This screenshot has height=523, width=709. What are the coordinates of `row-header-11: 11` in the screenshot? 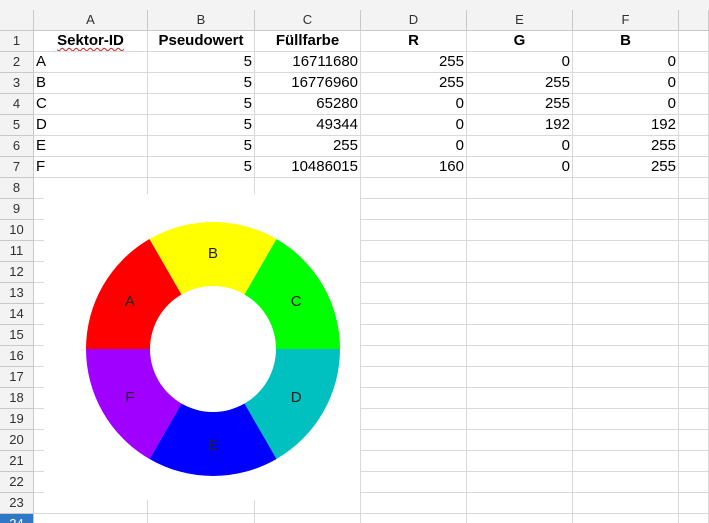 It's located at (17, 251).